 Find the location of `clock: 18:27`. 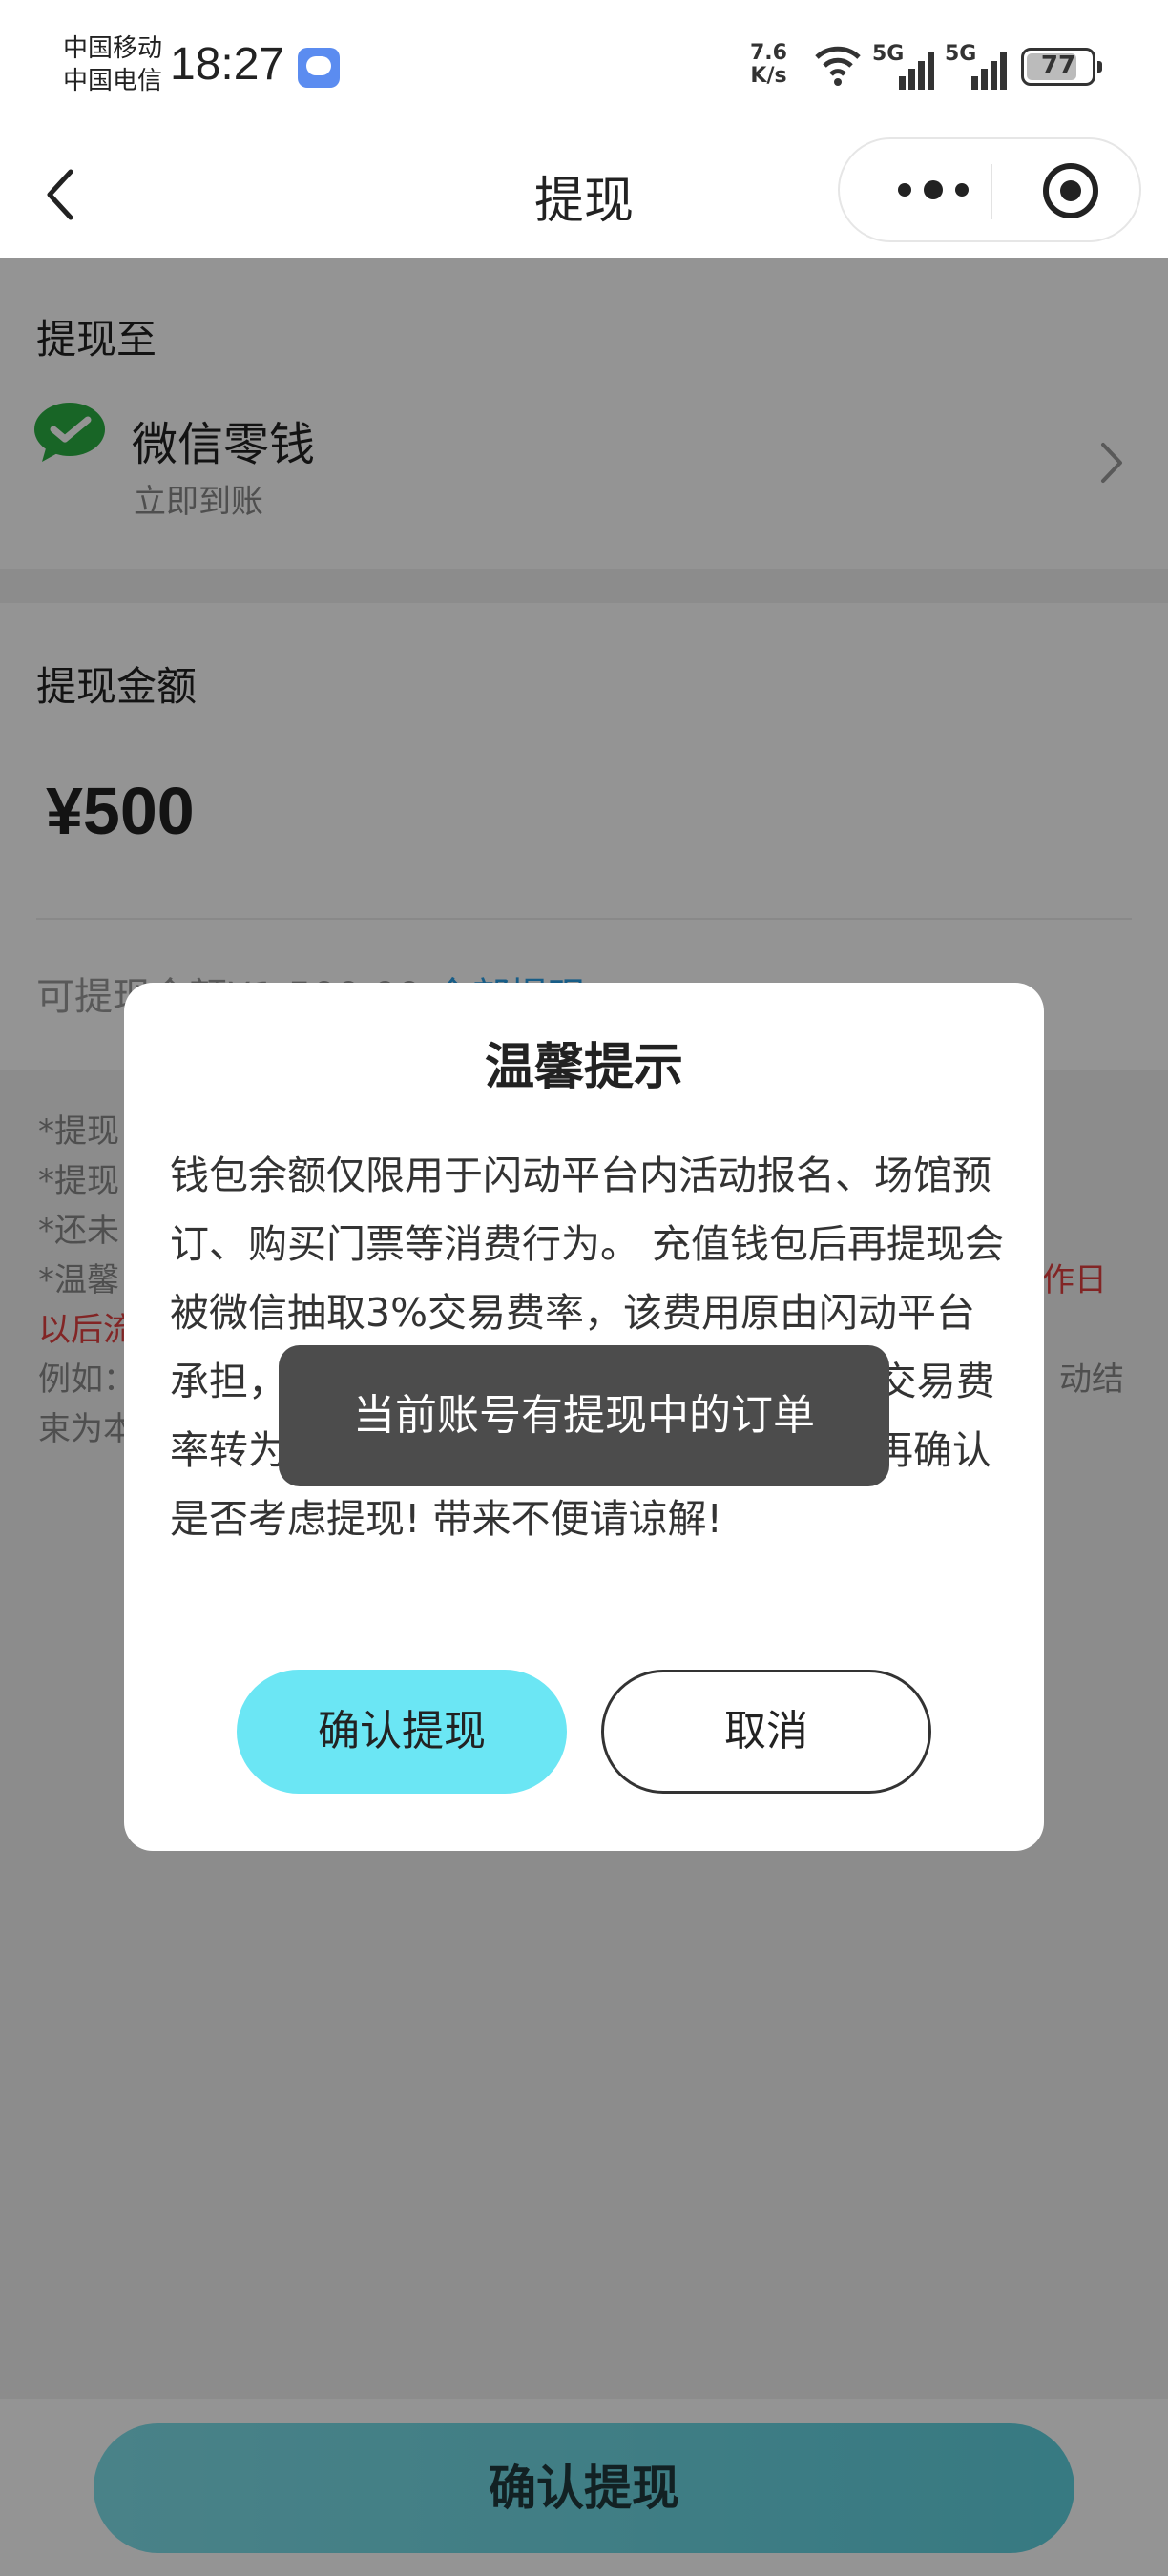

clock: 18:27 is located at coordinates (227, 64).